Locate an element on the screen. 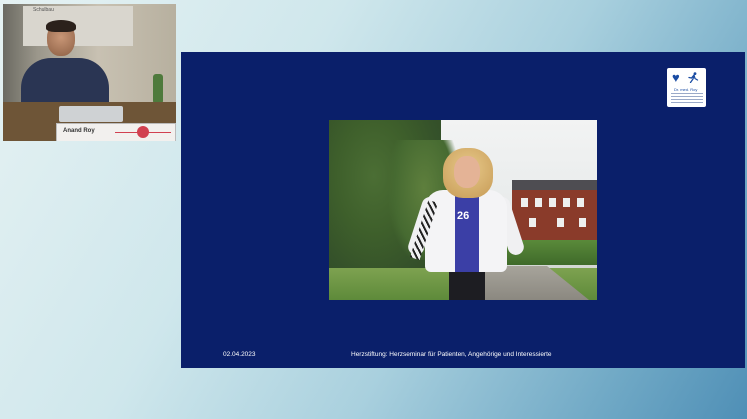 The height and width of the screenshot is (419, 747). clinic-logo: ♥ Dr. med. Roy is located at coordinates (686, 87).